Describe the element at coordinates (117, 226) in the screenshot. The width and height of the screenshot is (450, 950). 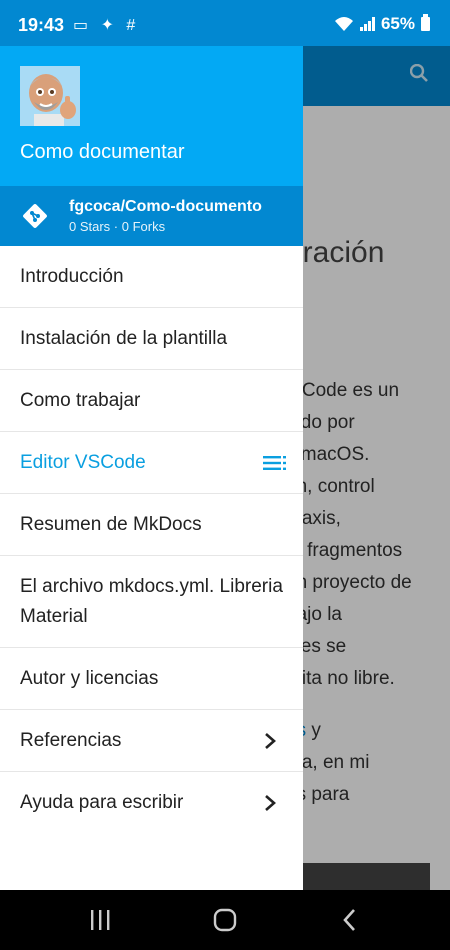
I see `repository-facts: 0 Stars · 0 Forks` at that location.